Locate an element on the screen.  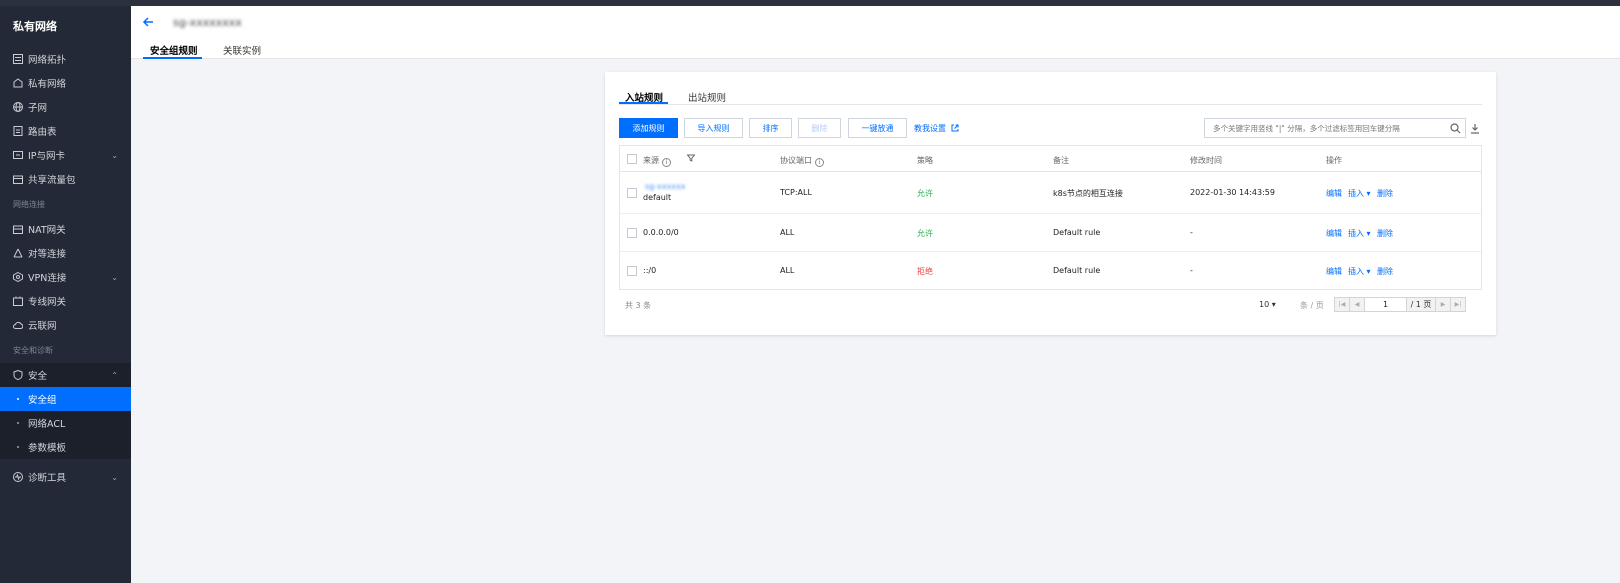
total-count: 共 3 条 is located at coordinates (638, 305).